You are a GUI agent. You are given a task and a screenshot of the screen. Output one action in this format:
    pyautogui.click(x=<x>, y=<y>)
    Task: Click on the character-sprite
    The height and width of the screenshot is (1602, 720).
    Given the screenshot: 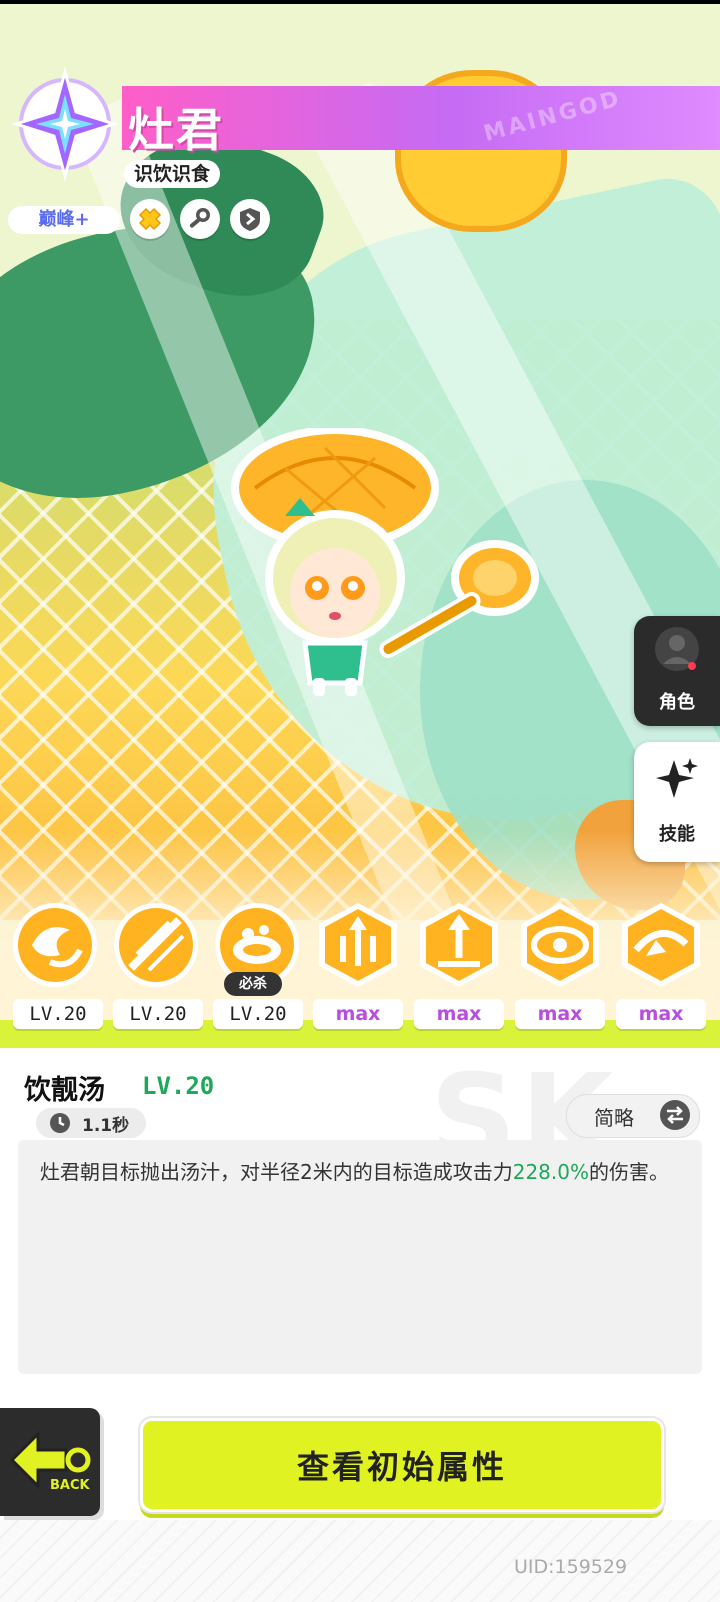 What is the action you would take?
    pyautogui.click(x=385, y=562)
    